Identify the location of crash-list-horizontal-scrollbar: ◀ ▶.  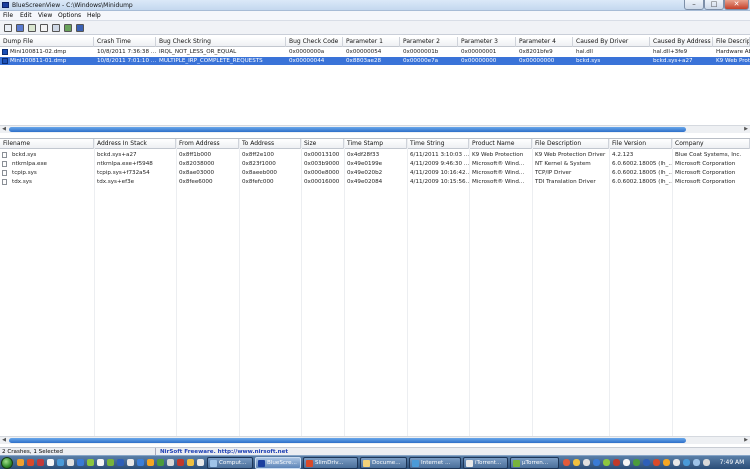
(375, 129).